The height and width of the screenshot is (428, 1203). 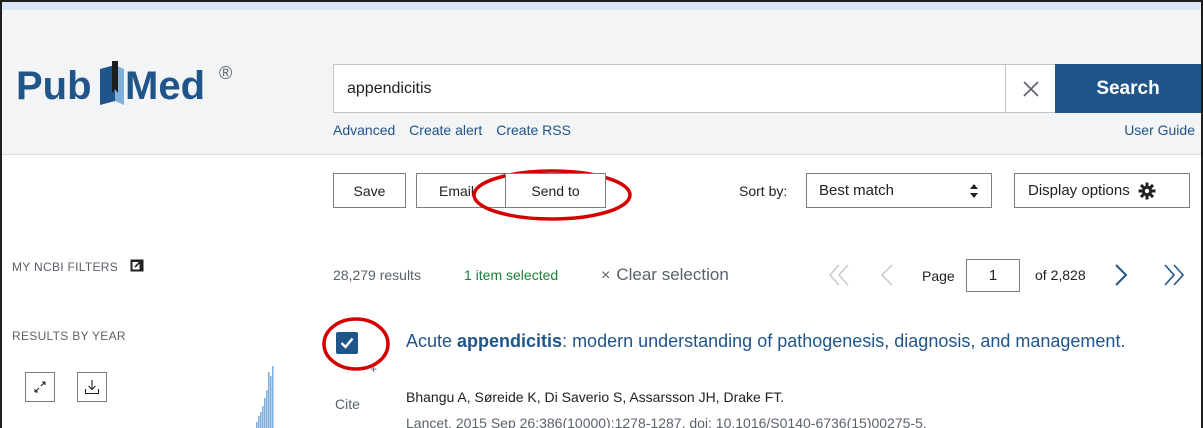 I want to click on download-icon, so click(x=92, y=387).